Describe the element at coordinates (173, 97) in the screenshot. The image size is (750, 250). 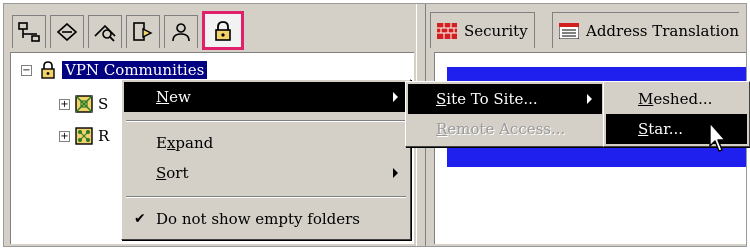
I see `menu-item-label: New` at that location.